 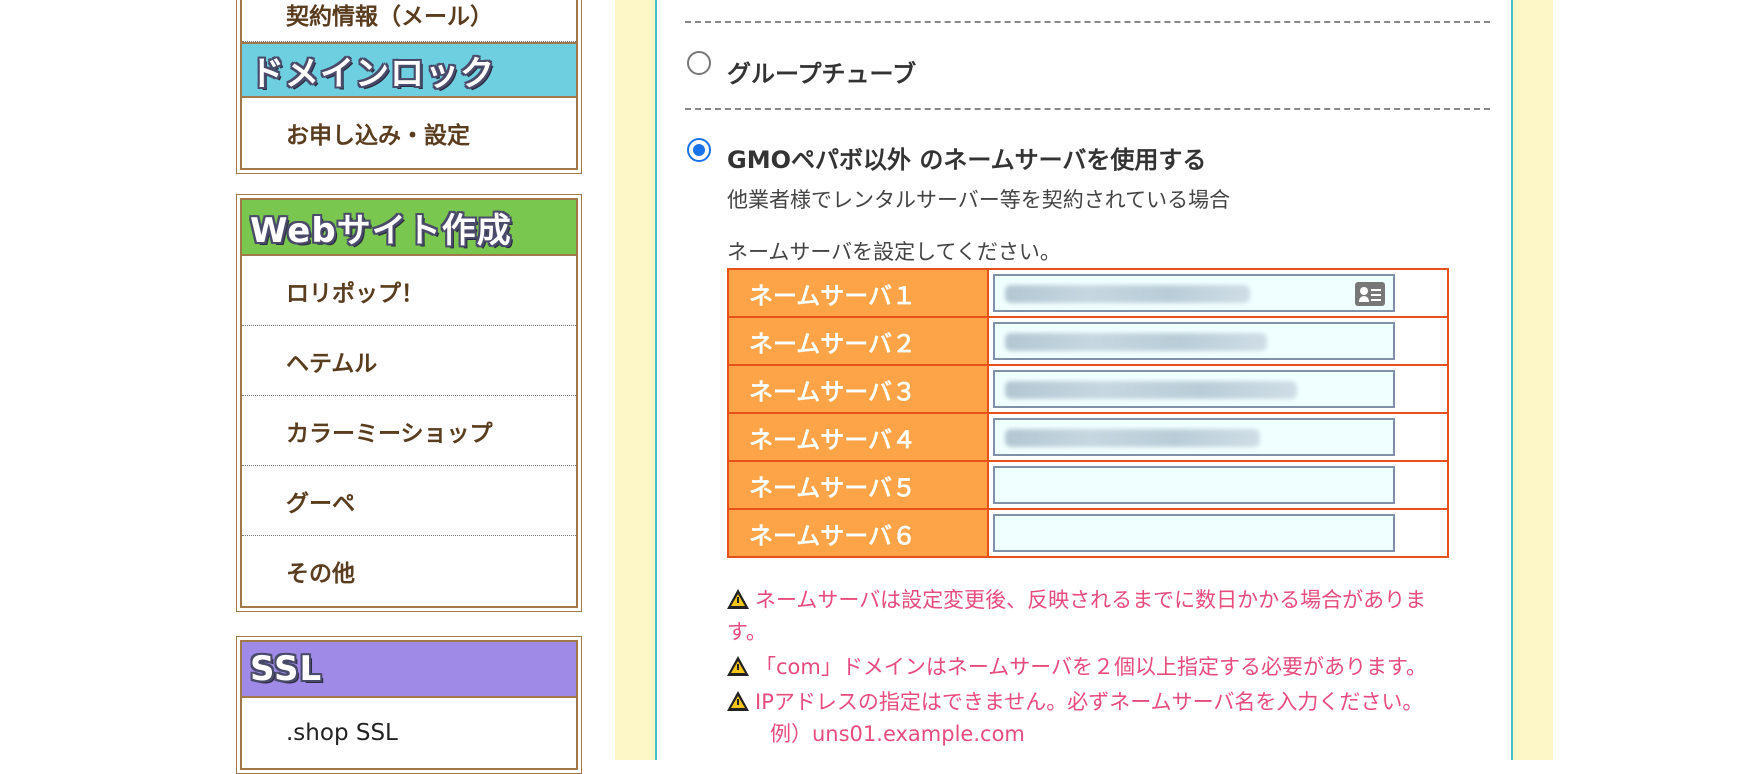 What do you see at coordinates (286, 669) in the screenshot?
I see `section-title: SSL` at bounding box center [286, 669].